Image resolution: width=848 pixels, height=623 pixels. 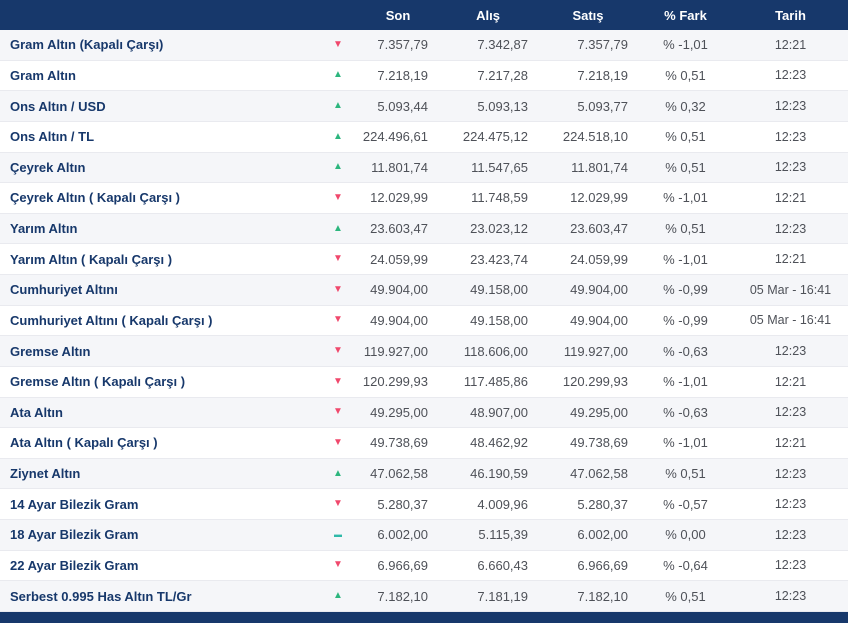 What do you see at coordinates (602, 565) in the screenshot?
I see `sell-price: 6.966,69` at bounding box center [602, 565].